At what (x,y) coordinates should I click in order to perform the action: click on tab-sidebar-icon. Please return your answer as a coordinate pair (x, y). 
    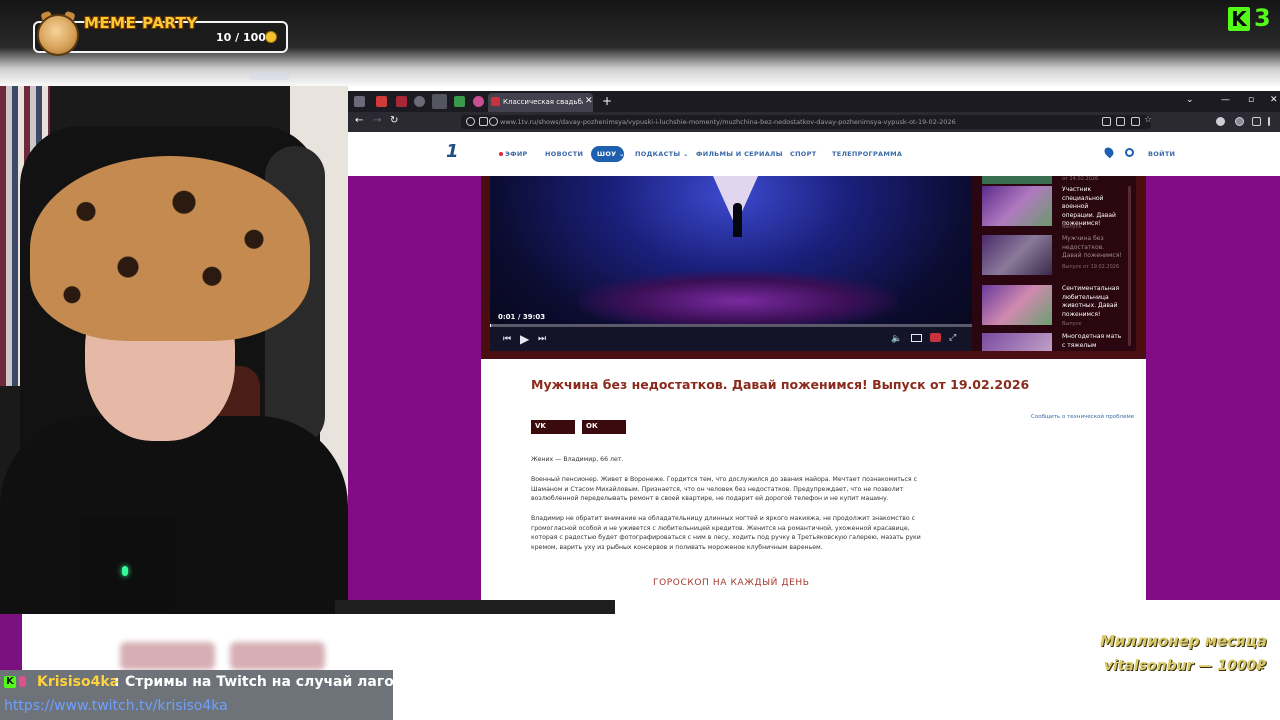
    Looking at the image, I should click on (359, 101).